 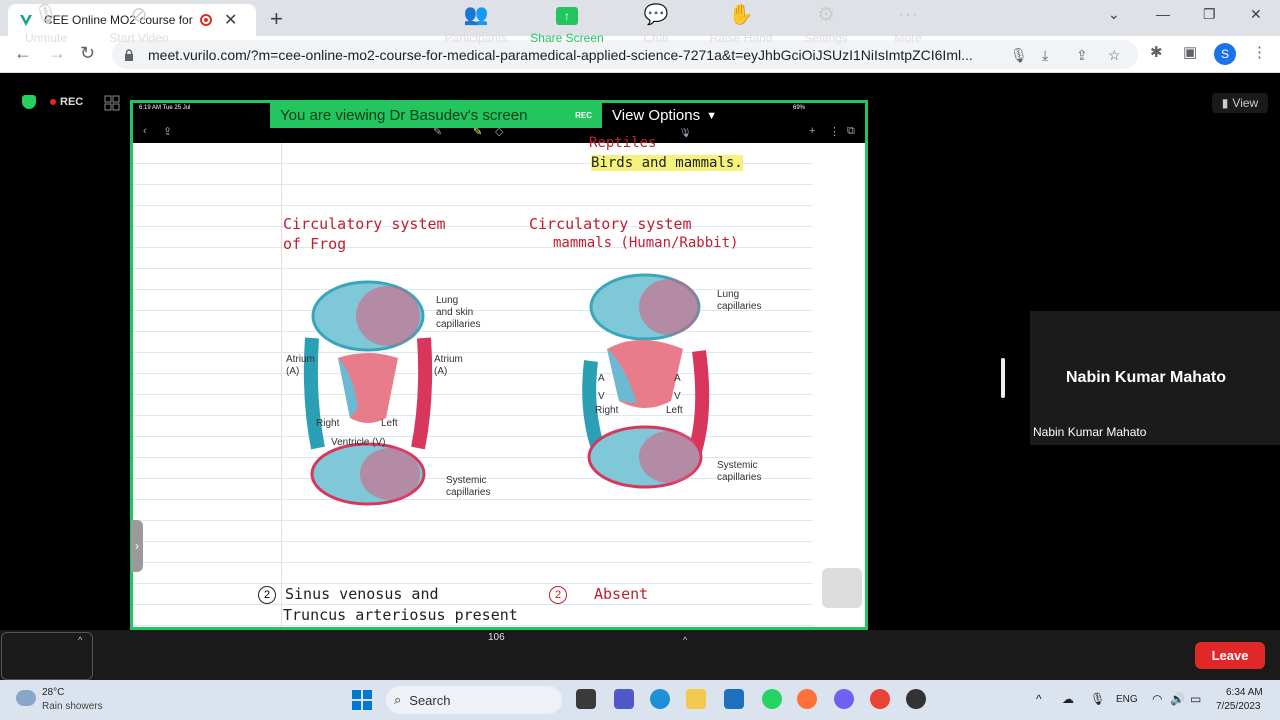 What do you see at coordinates (1225, 54) in the screenshot?
I see `profile-avatar: S` at bounding box center [1225, 54].